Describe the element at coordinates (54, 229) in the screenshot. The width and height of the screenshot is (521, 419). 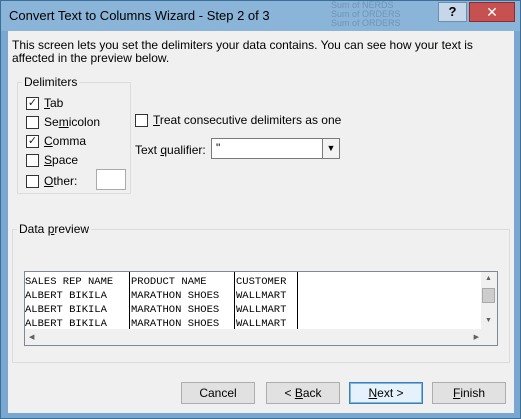
I see `data-preview-label: Data preview` at that location.